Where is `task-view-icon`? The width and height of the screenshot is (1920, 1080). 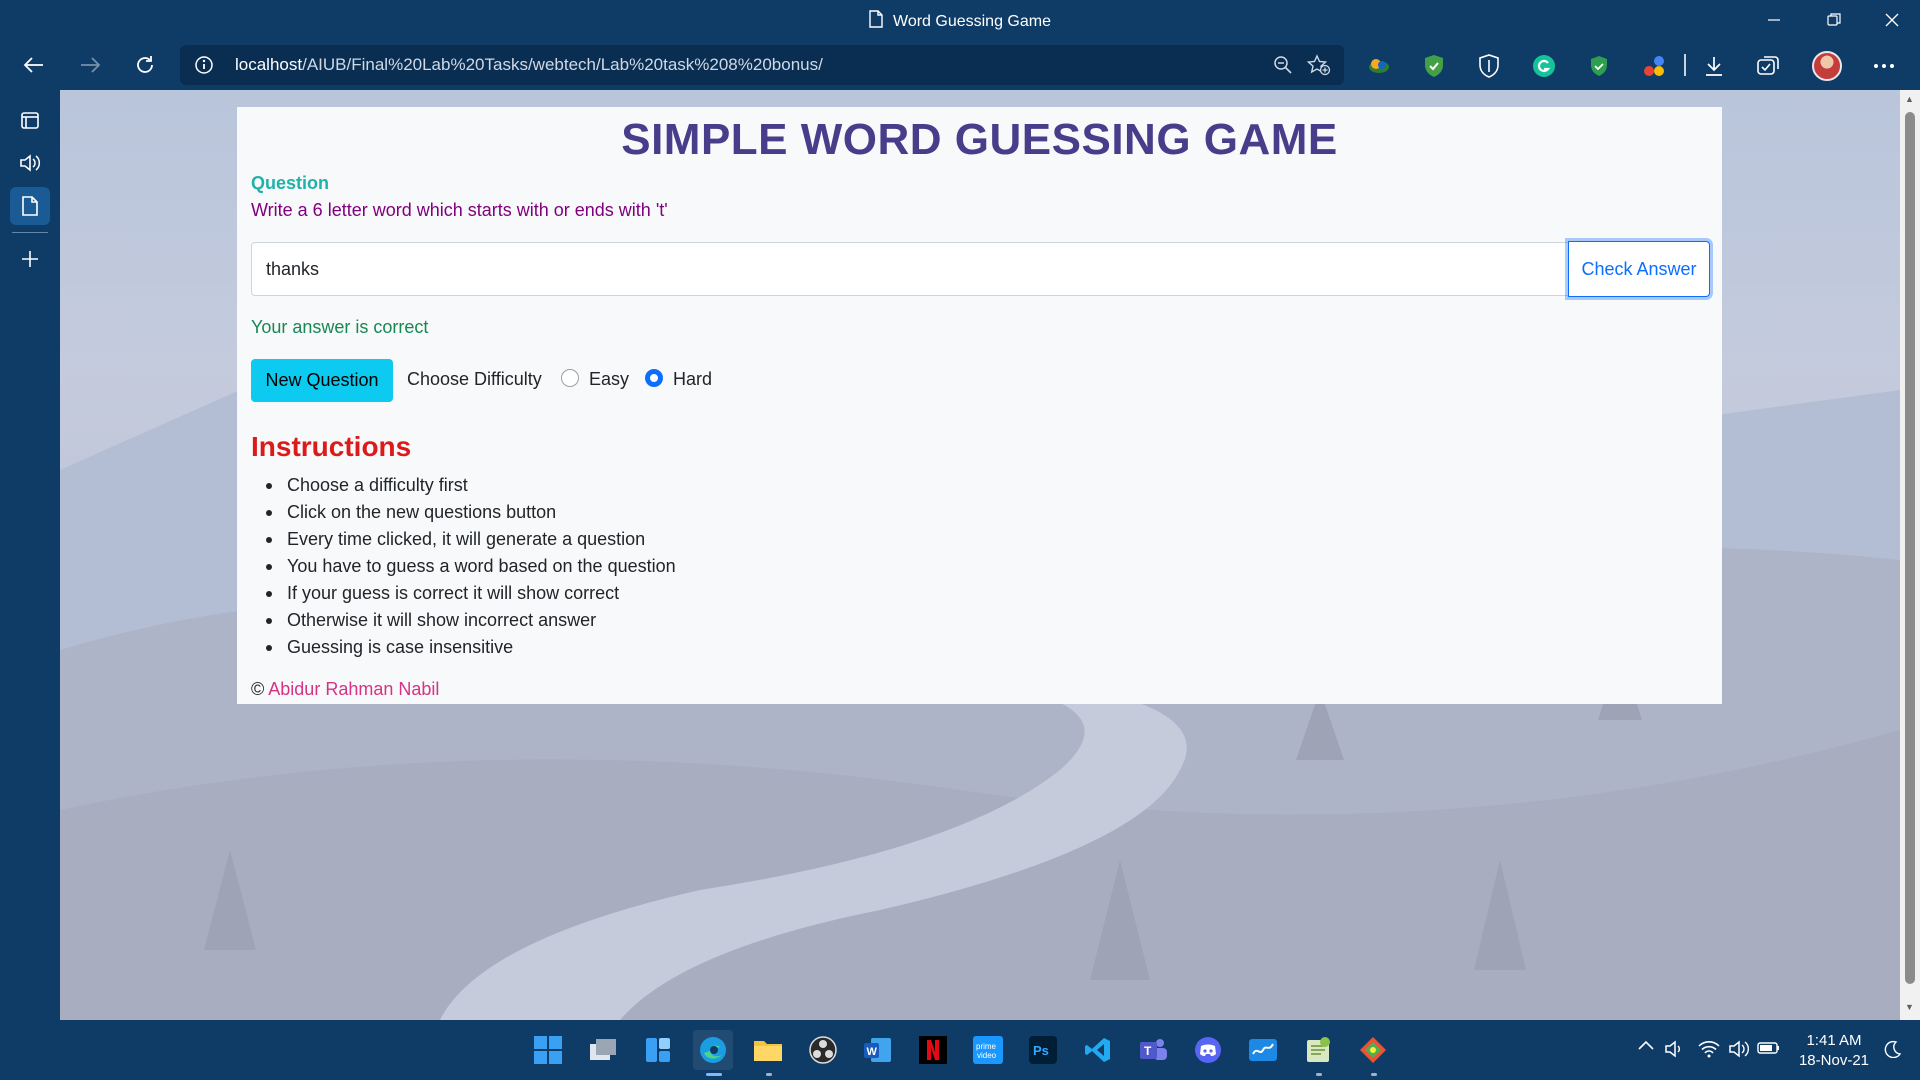 task-view-icon is located at coordinates (603, 1050).